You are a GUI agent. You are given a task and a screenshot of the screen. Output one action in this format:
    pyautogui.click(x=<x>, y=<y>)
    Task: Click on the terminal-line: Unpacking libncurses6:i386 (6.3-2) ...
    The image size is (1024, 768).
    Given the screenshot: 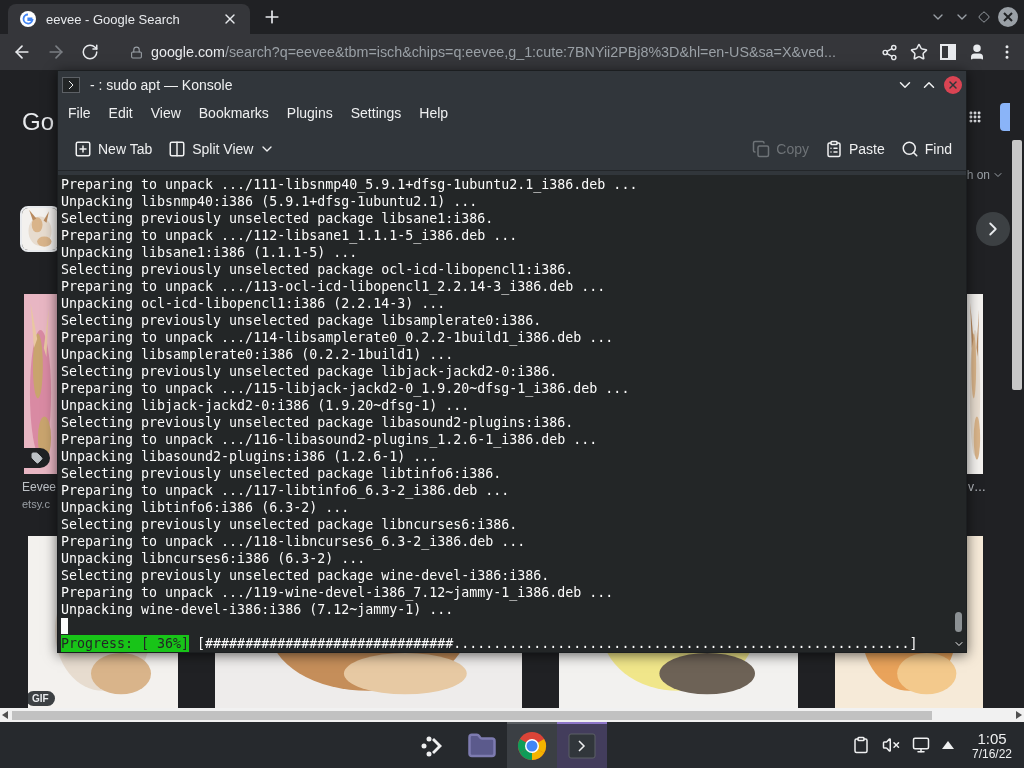 What is the action you would take?
    pyautogui.click(x=214, y=558)
    